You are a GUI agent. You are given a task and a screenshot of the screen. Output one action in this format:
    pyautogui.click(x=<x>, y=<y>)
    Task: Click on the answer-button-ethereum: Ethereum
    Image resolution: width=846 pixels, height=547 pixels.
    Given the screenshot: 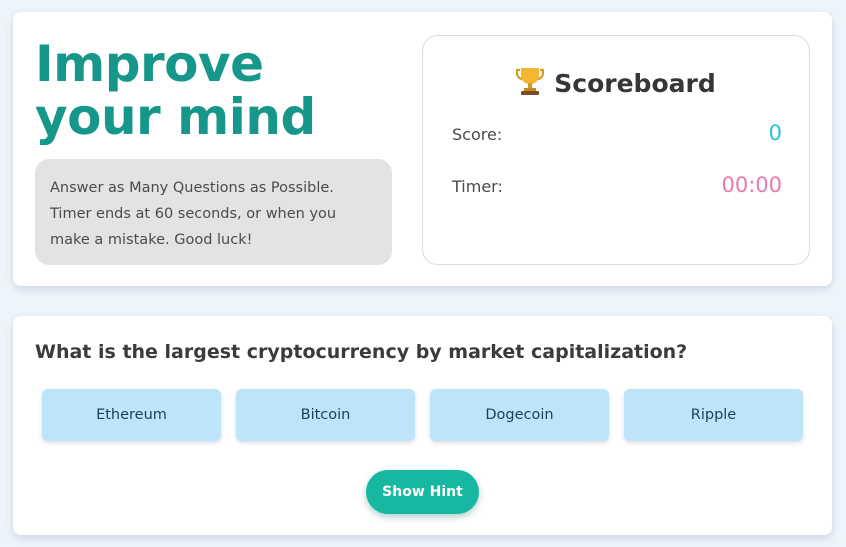 What is the action you would take?
    pyautogui.click(x=131, y=415)
    